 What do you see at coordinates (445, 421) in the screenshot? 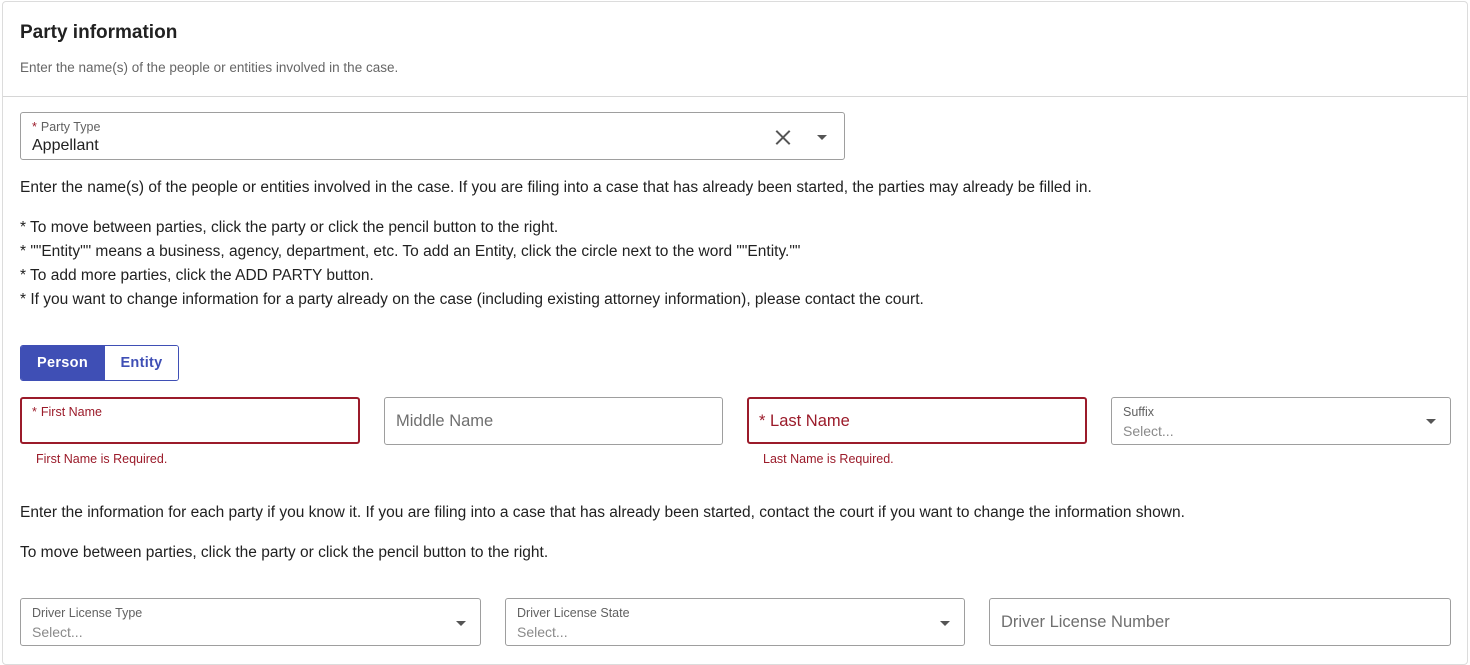
I see `middle-name-placeholder: Middle Name` at bounding box center [445, 421].